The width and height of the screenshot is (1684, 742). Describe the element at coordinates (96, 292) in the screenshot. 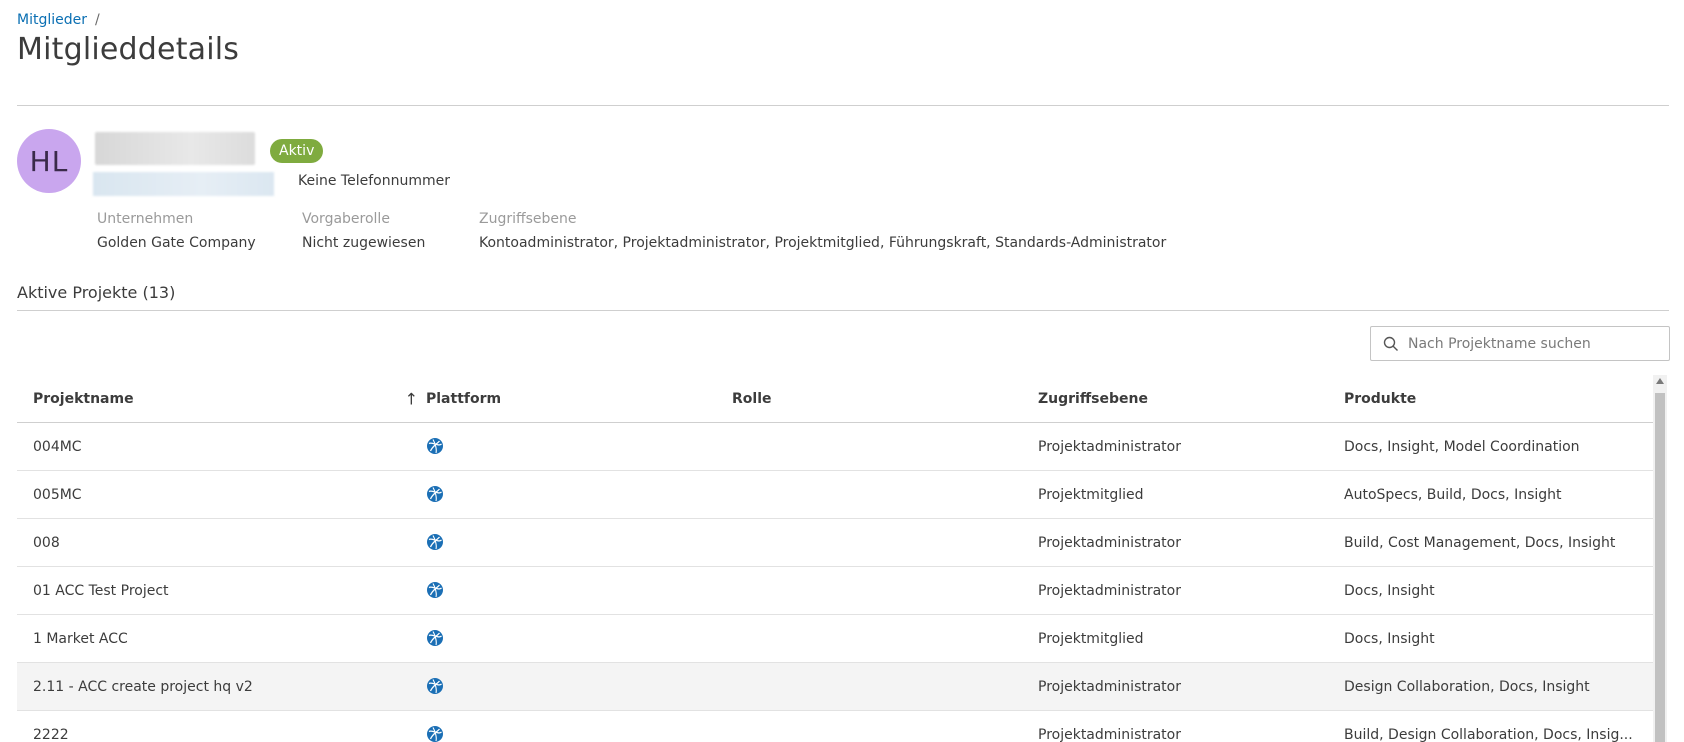

I see `active-projects-title: Aktive Projekte (13)` at that location.